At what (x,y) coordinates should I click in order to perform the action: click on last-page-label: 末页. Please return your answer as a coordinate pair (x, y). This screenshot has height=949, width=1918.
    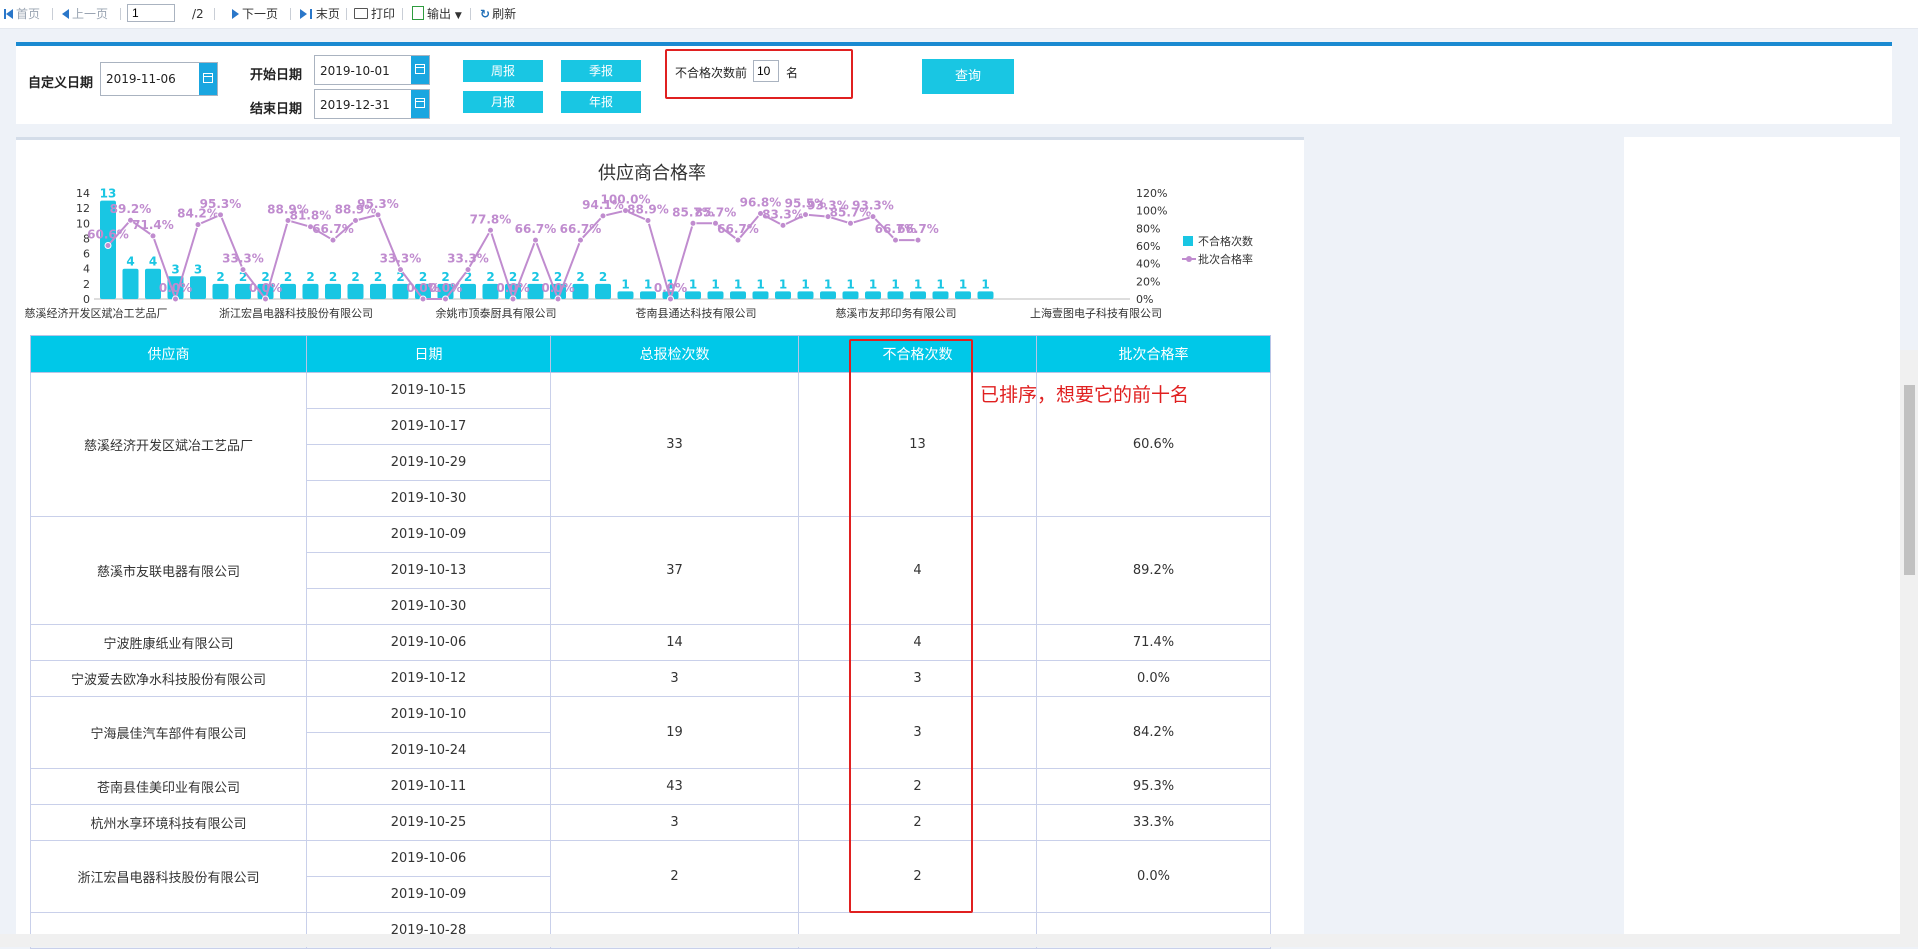
    Looking at the image, I should click on (327, 14).